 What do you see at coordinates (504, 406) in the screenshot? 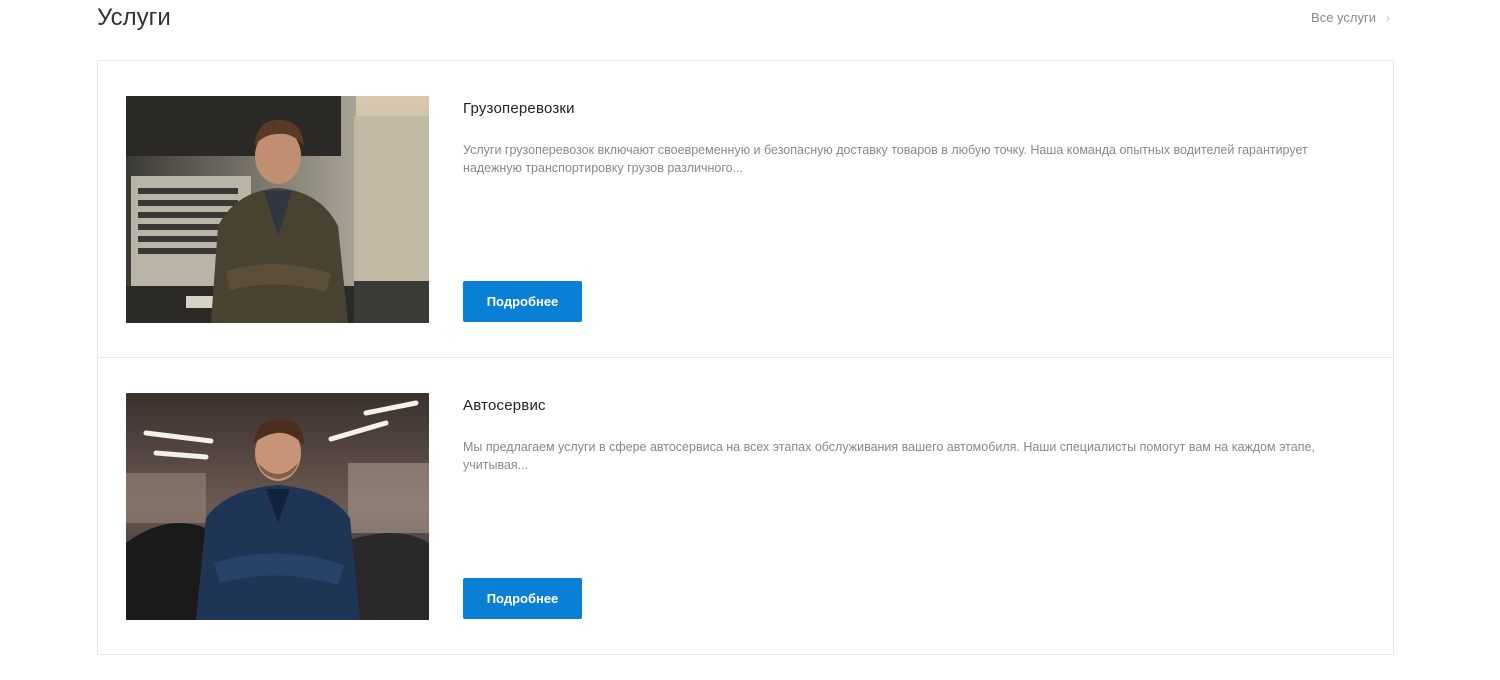
I see `service-title: Автосервис` at bounding box center [504, 406].